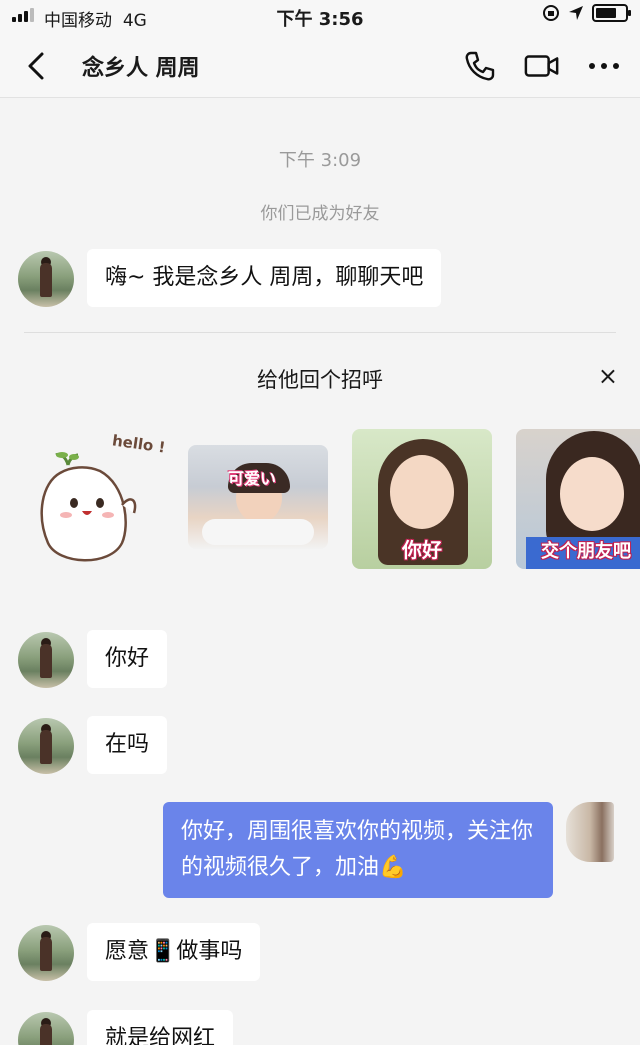 The width and height of the screenshot is (640, 1045). I want to click on location-icon, so click(576, 13).